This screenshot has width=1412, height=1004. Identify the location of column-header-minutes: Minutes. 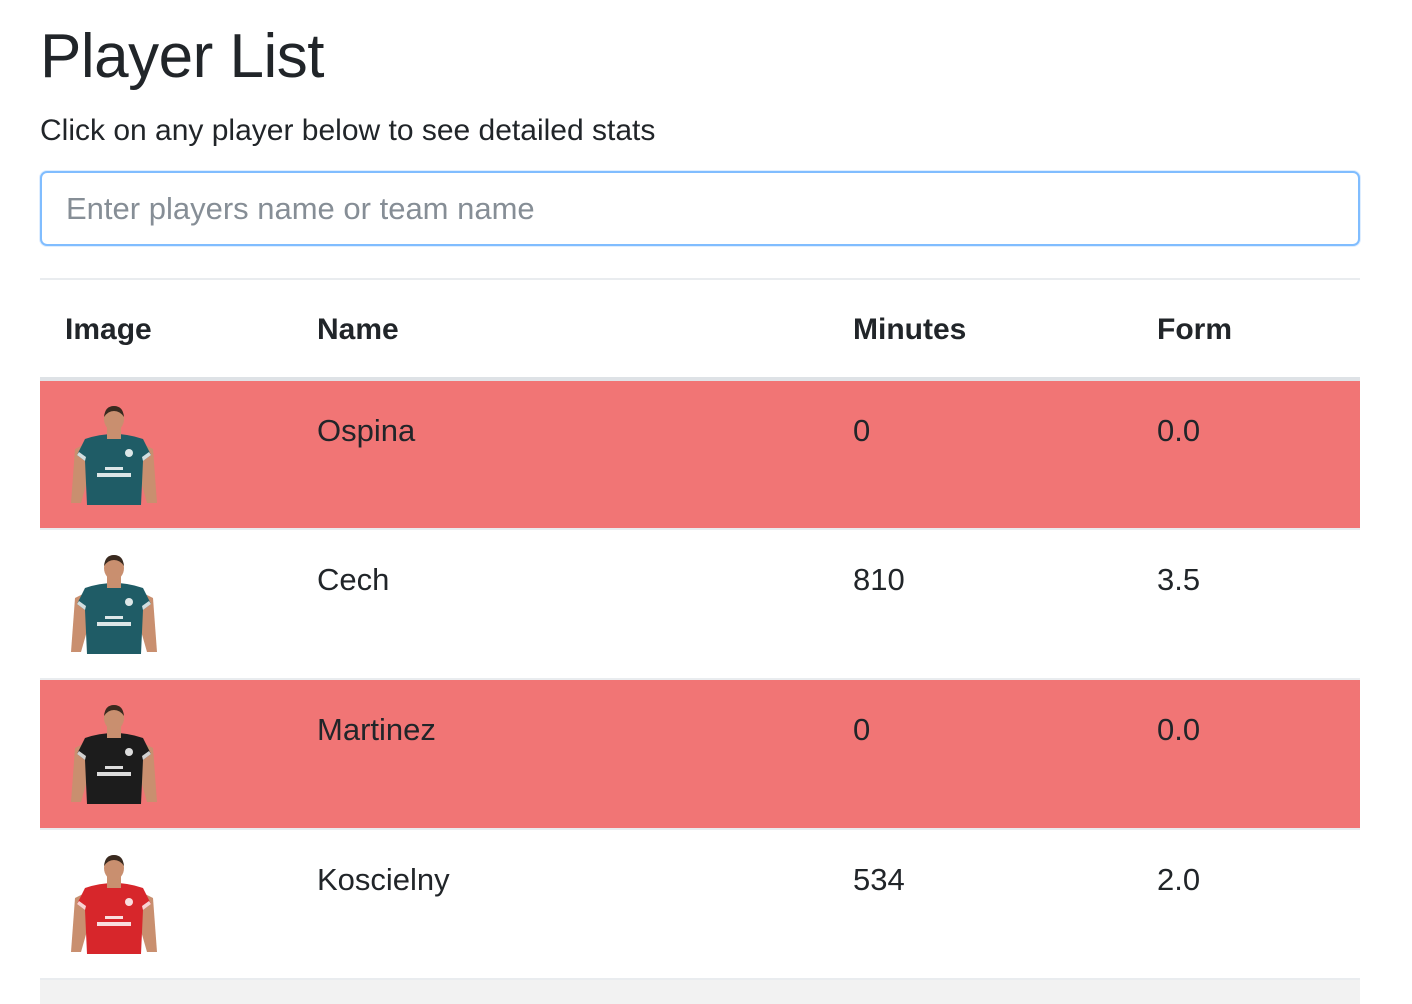
(910, 329).